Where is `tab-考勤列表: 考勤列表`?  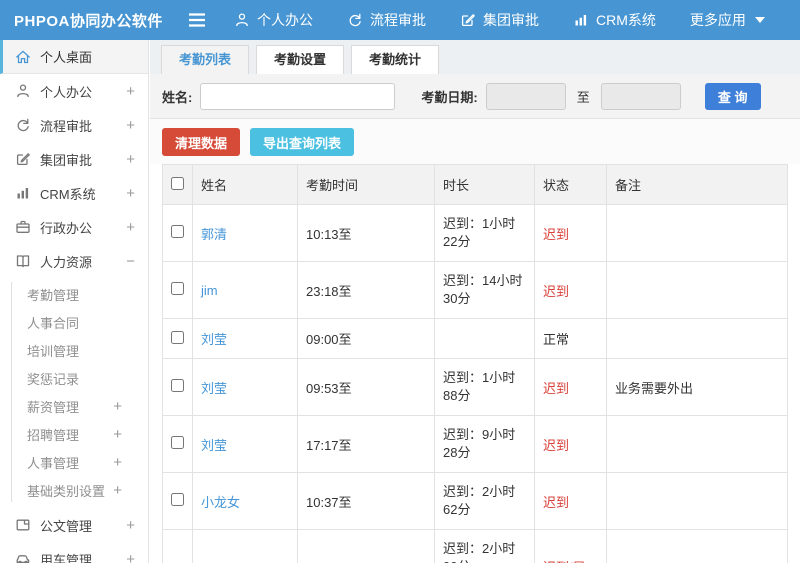
tab-考勤列表: 考勤列表 is located at coordinates (205, 59).